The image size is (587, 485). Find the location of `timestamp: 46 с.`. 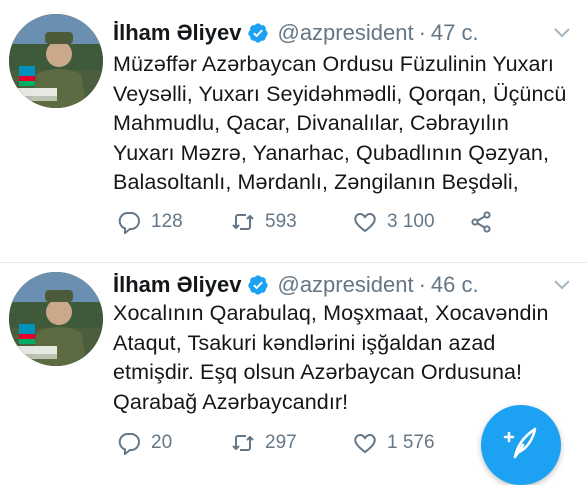

timestamp: 46 с. is located at coordinates (455, 285).